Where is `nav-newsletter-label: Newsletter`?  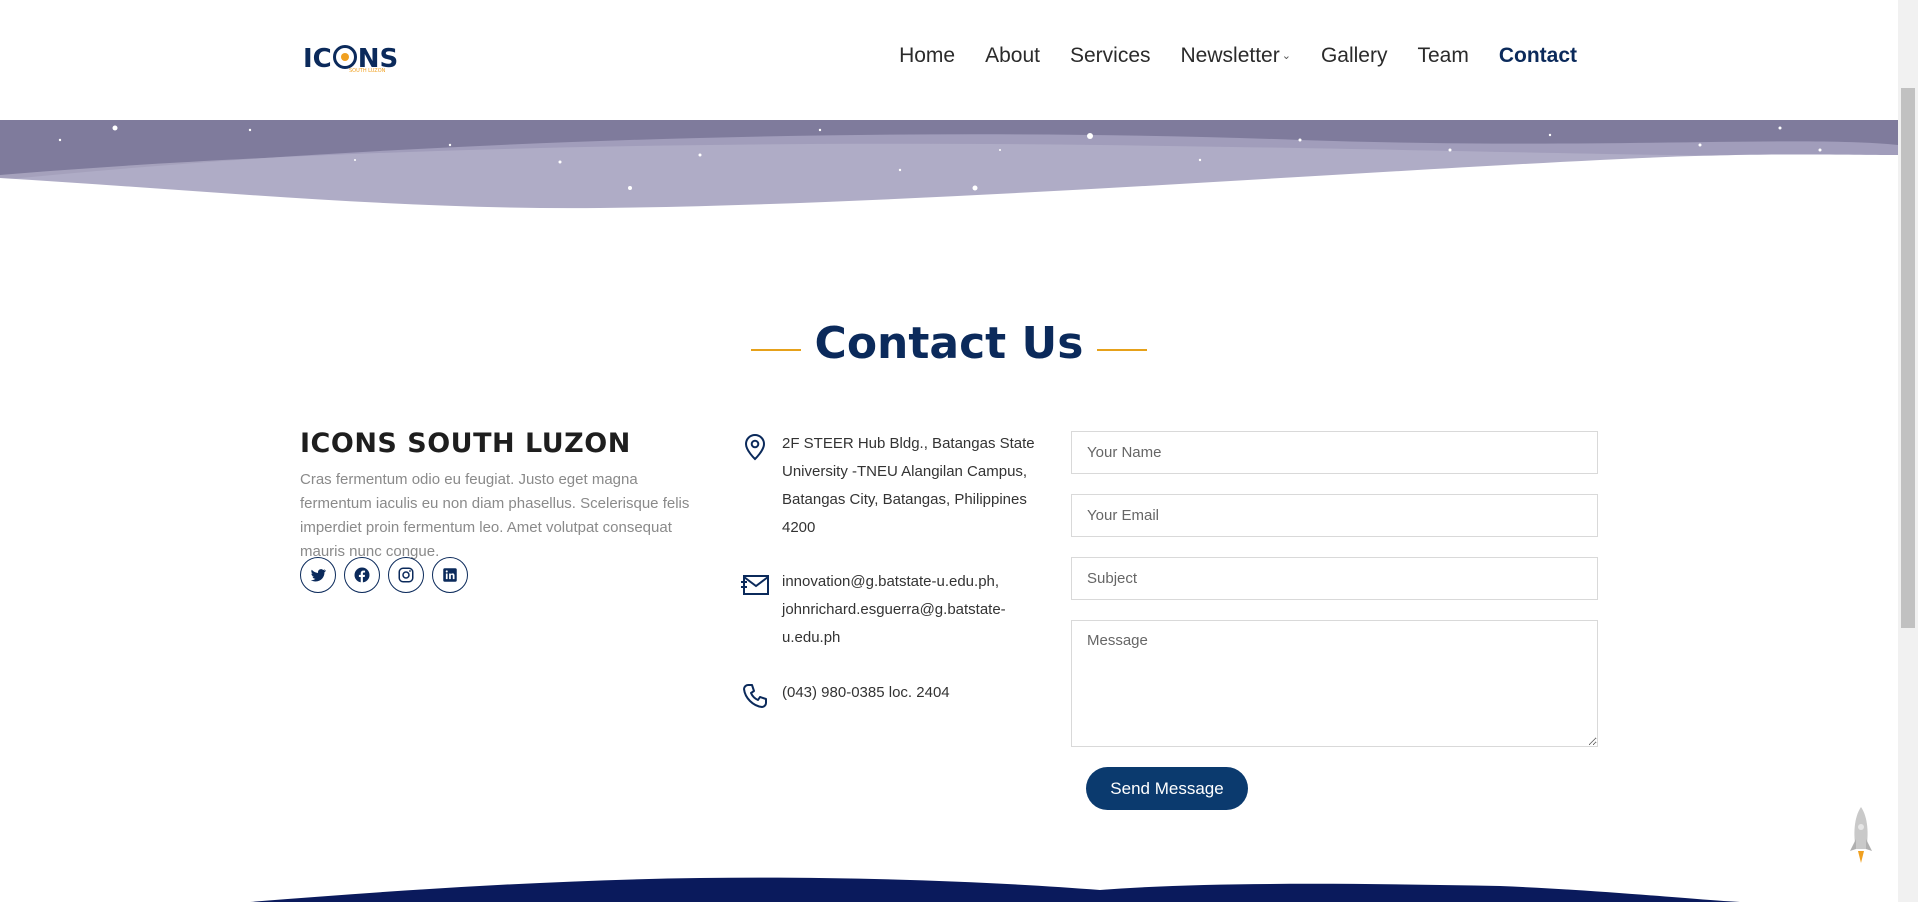 nav-newsletter-label: Newsletter is located at coordinates (1230, 55).